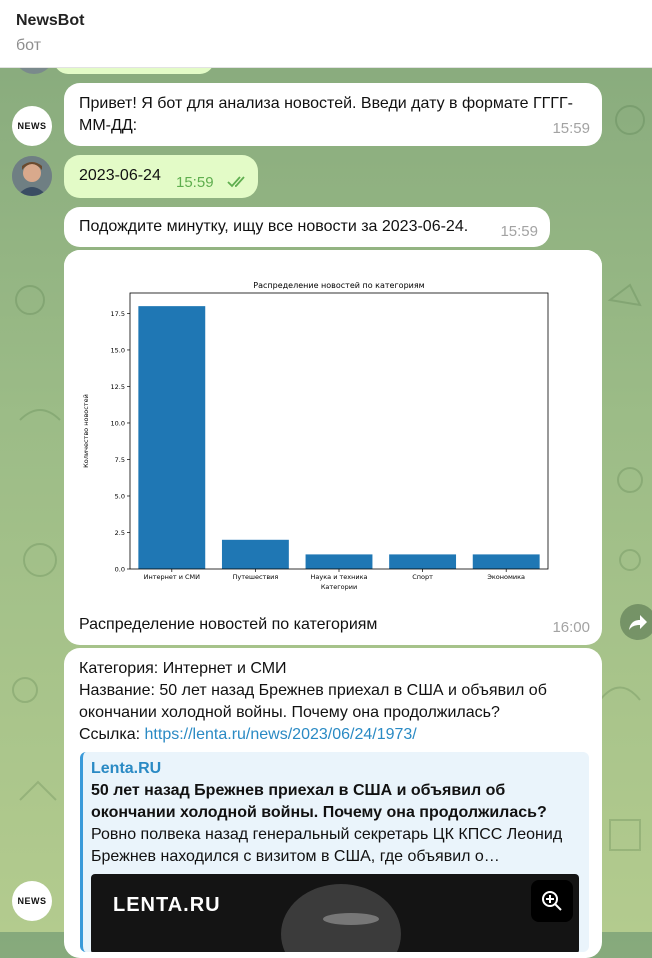  What do you see at coordinates (118, 423) in the screenshot?
I see `y-tick-label: 10.0` at bounding box center [118, 423].